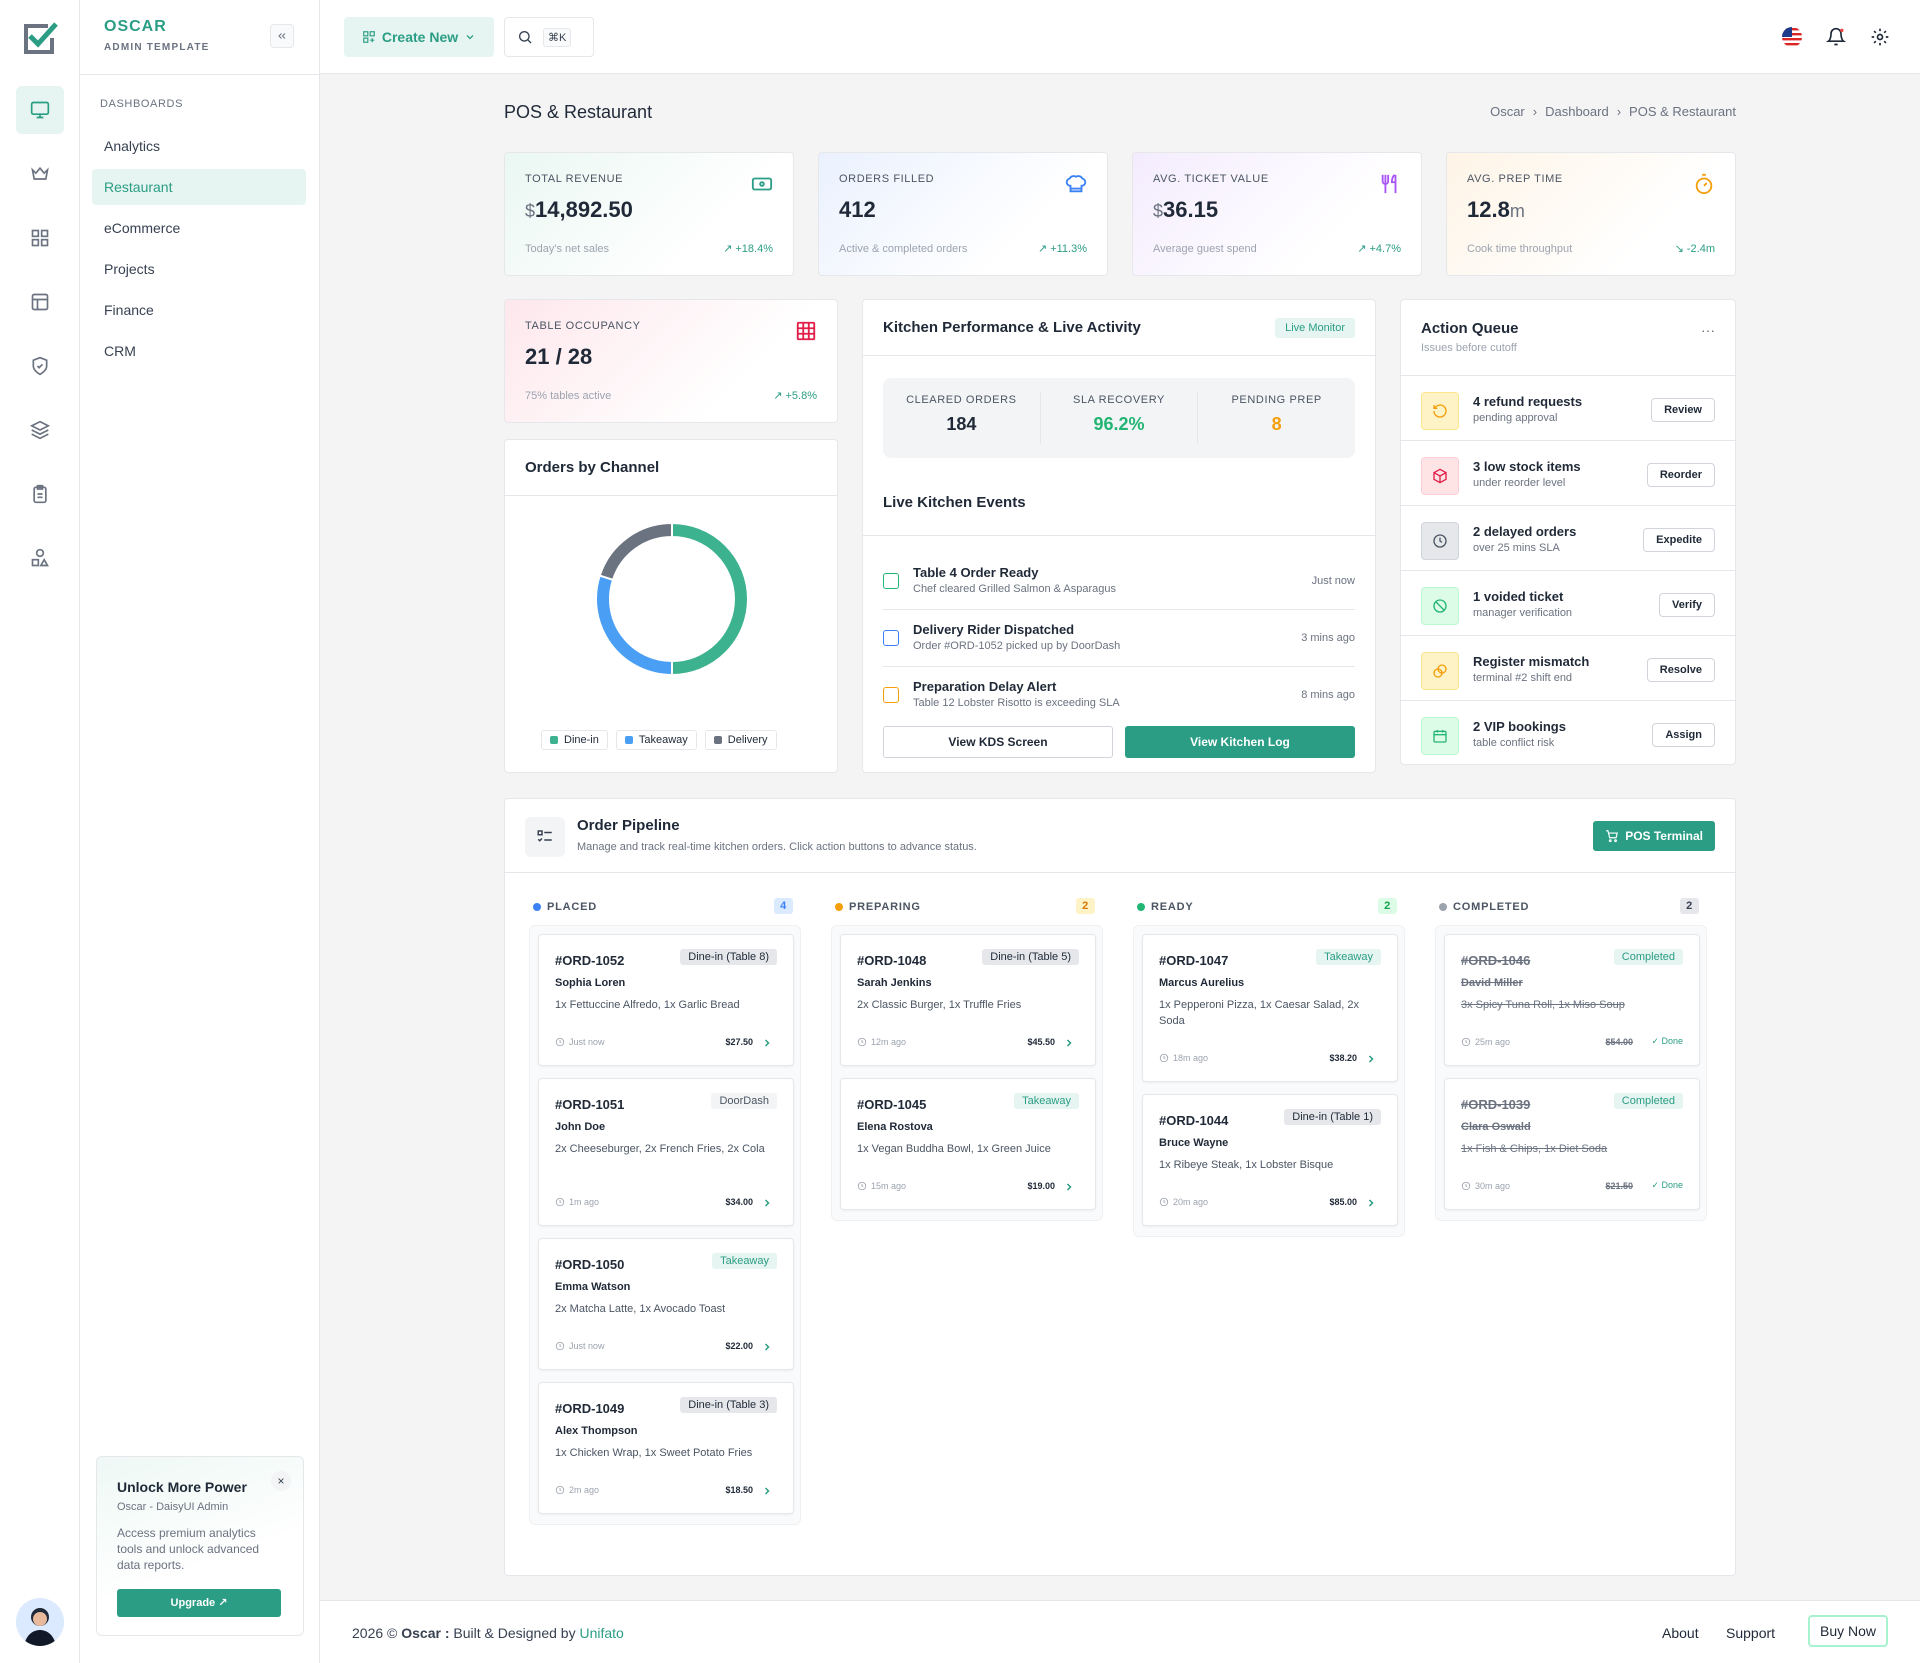 The width and height of the screenshot is (1920, 1663). What do you see at coordinates (656, 740) in the screenshot?
I see `legend-item: Takeaway` at bounding box center [656, 740].